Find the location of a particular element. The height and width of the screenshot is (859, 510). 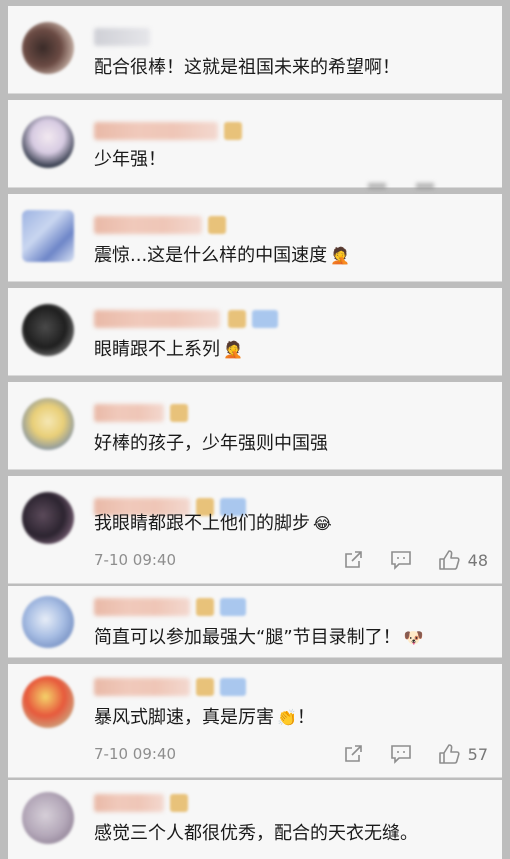

comment-text: 我眼睛都跟不上他们的脚步 😂 is located at coordinates (213, 523).